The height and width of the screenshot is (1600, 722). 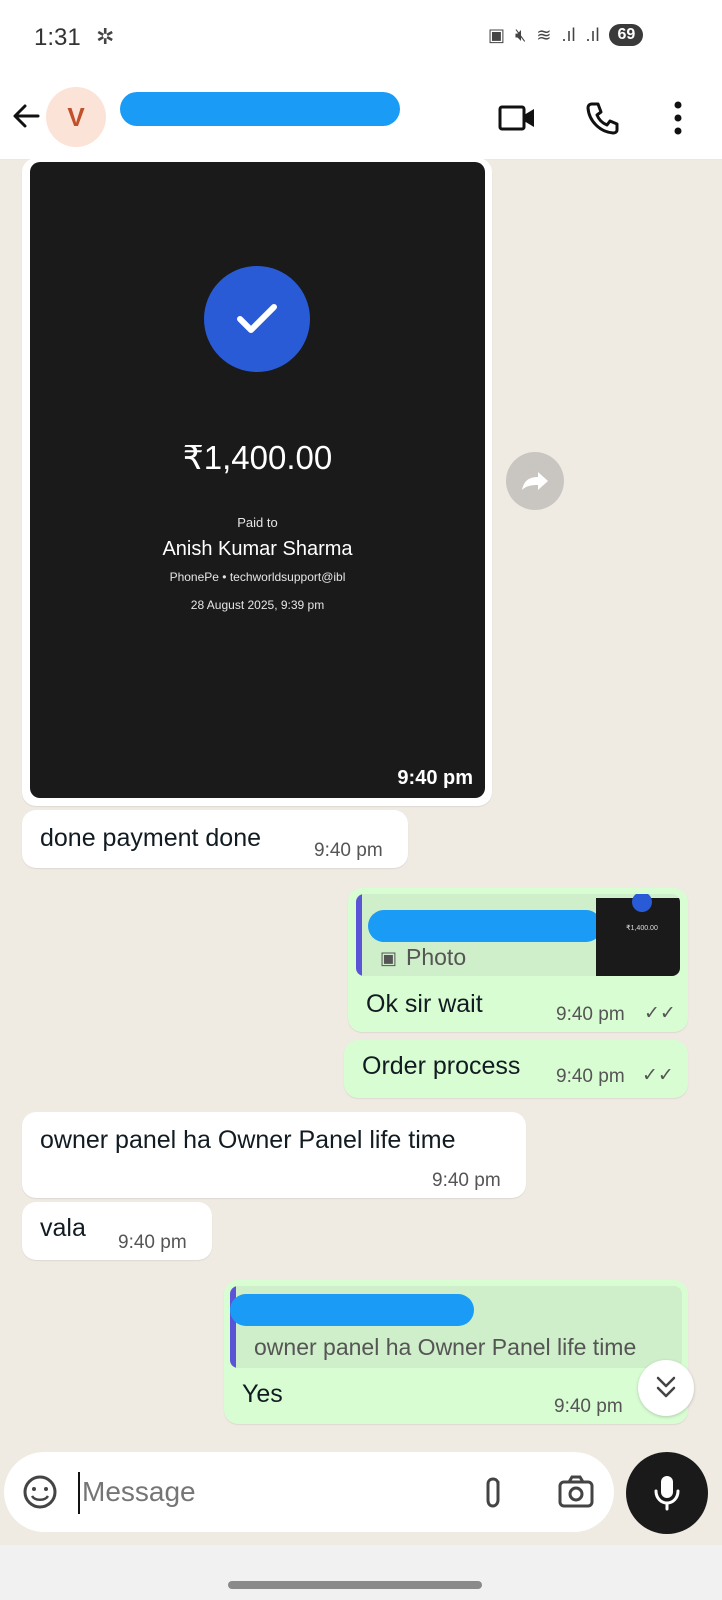 What do you see at coordinates (272, 1492) in the screenshot?
I see `message-input` at bounding box center [272, 1492].